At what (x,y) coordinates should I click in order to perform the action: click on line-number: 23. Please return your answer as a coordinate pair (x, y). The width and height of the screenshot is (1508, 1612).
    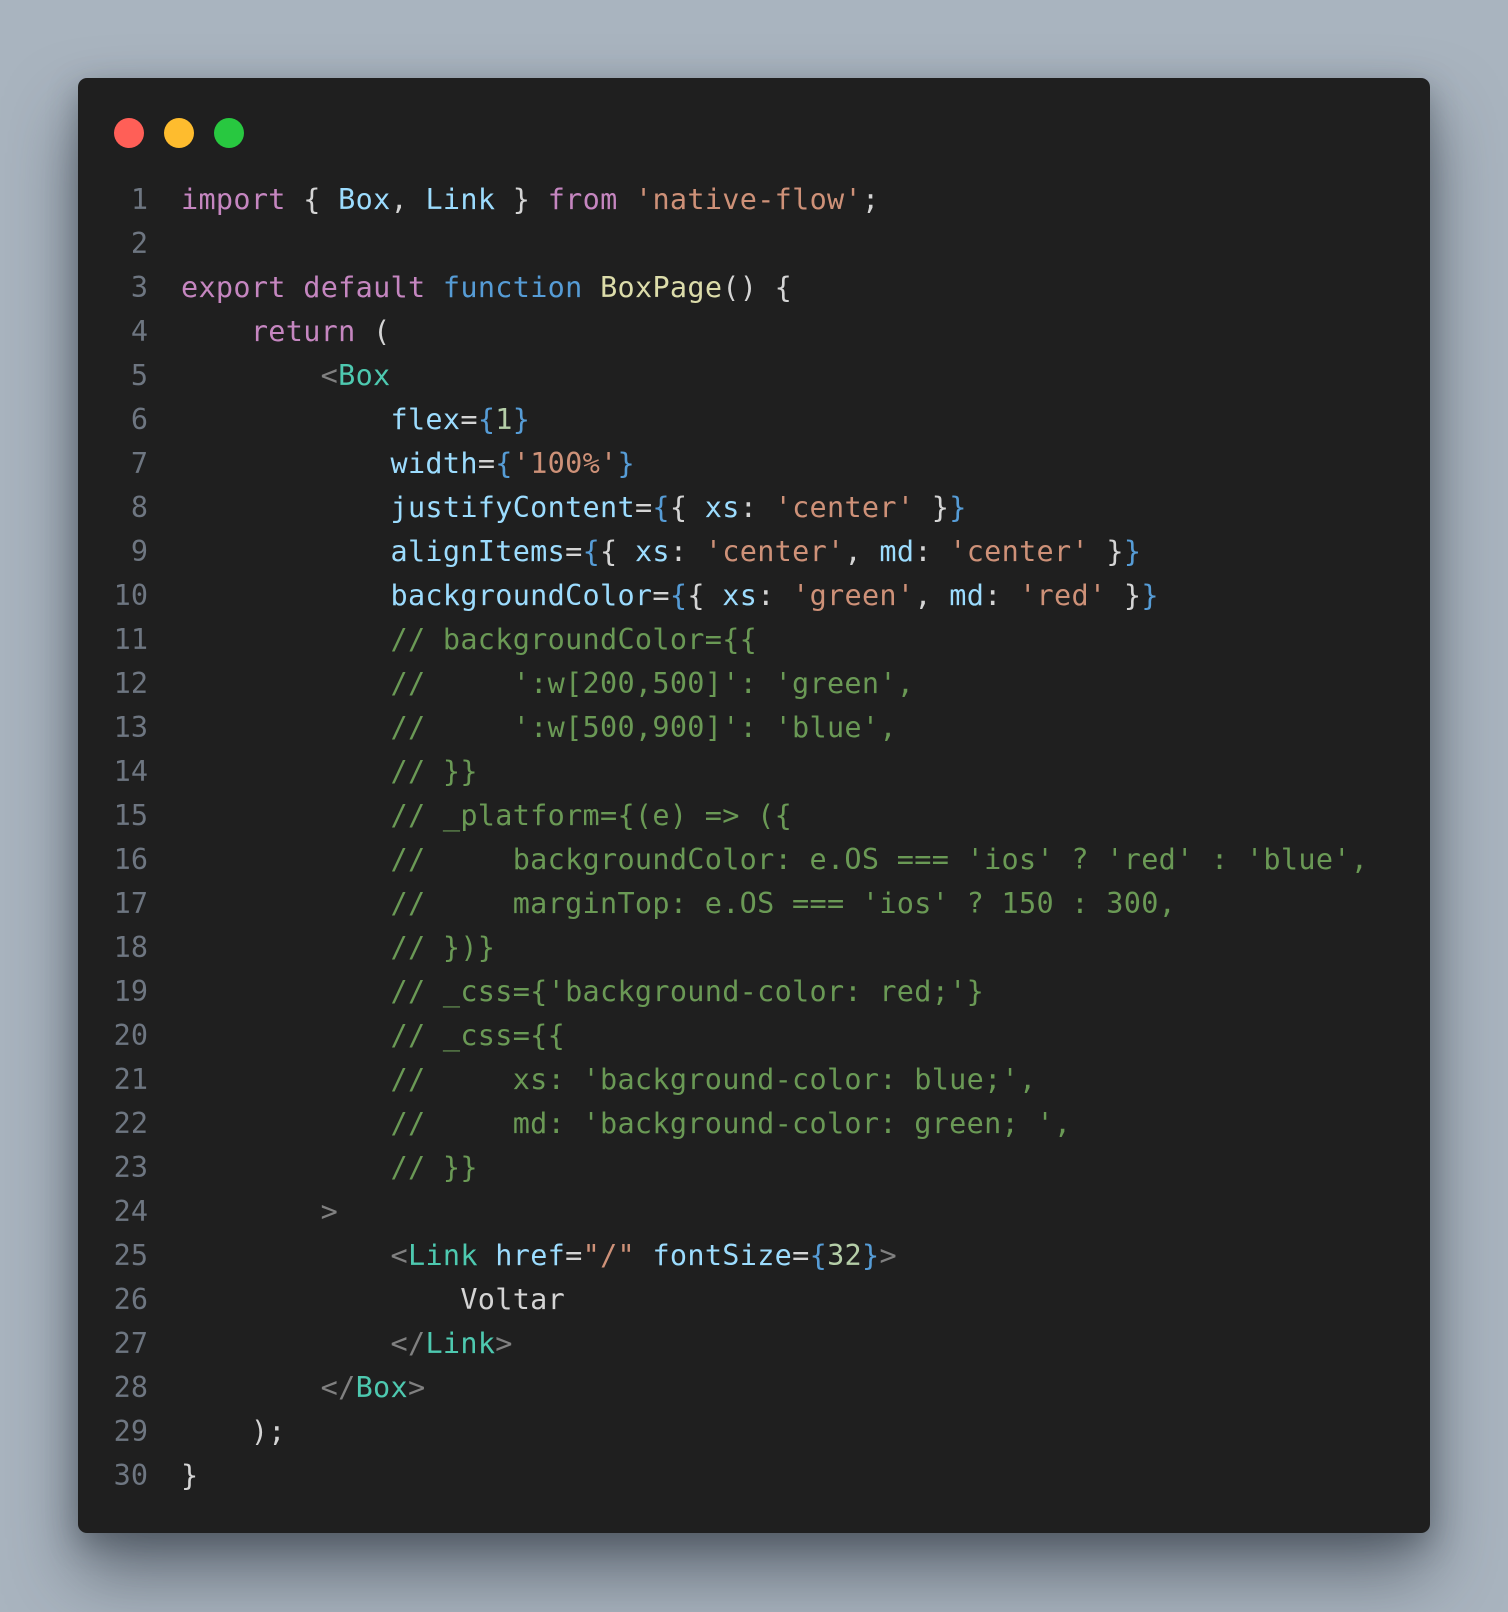
    Looking at the image, I should click on (130, 1167).